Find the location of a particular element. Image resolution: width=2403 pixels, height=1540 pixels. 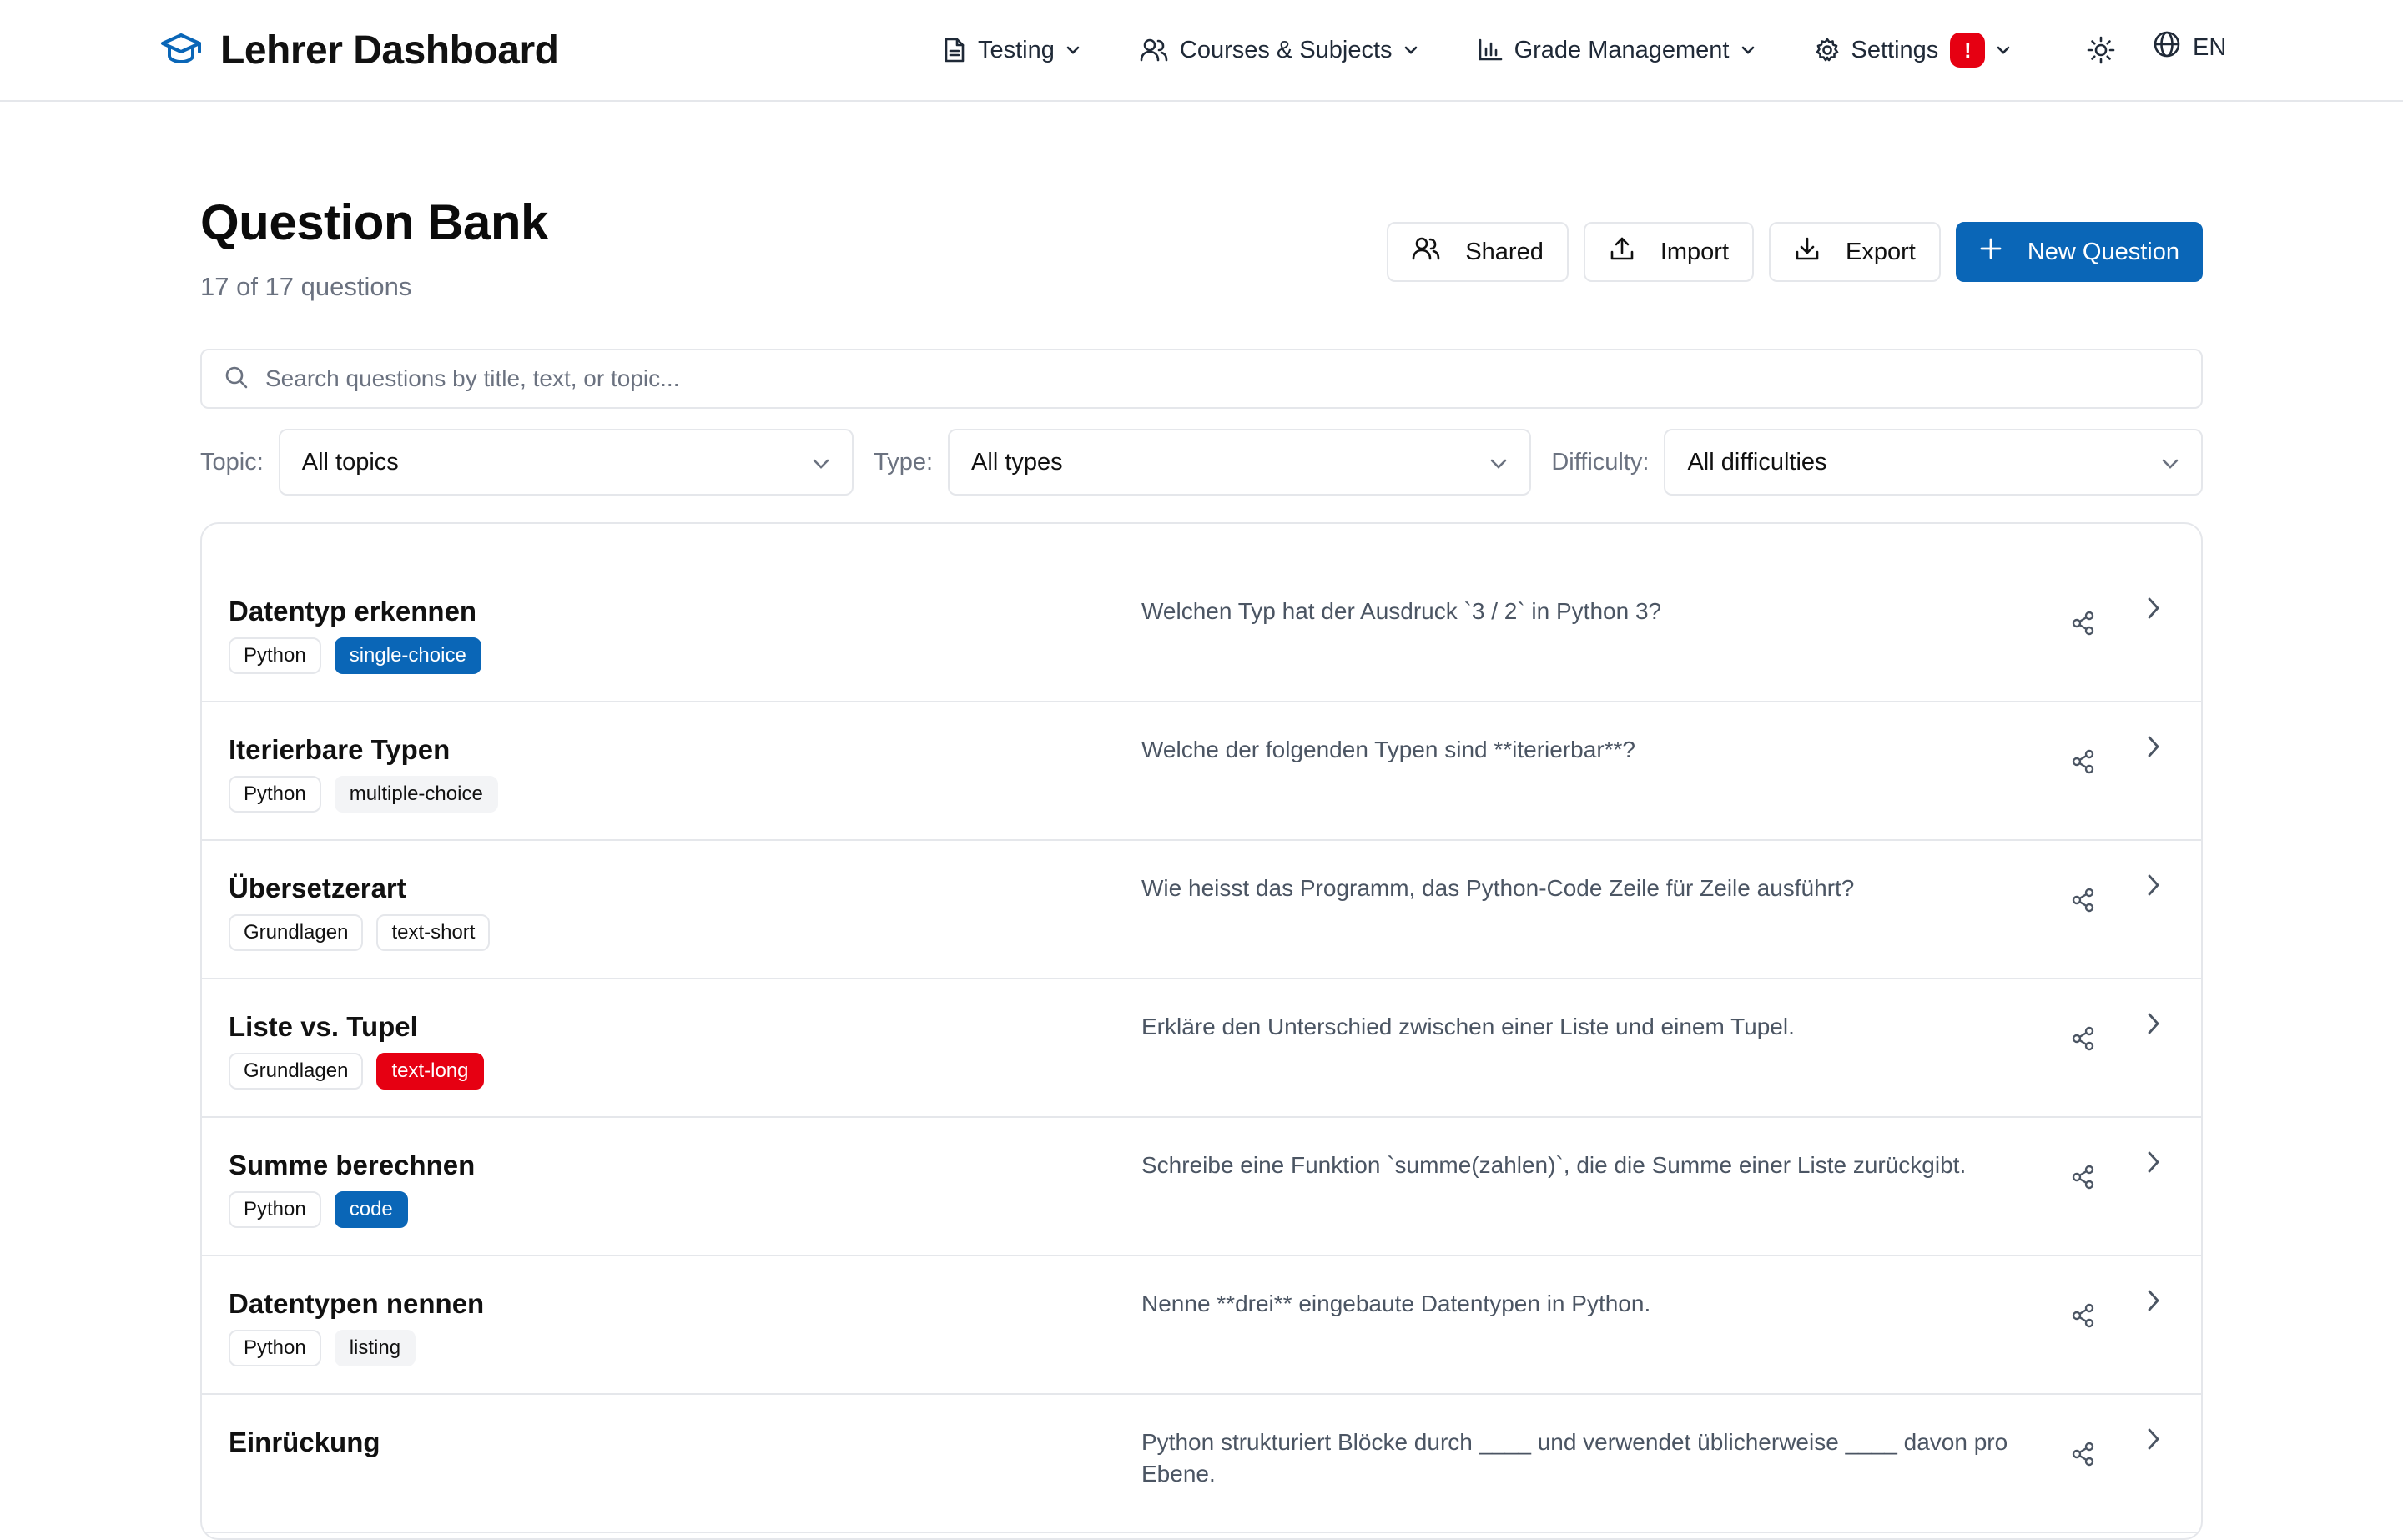

difficulty-filter-label: Difficulty: is located at coordinates (1600, 462).